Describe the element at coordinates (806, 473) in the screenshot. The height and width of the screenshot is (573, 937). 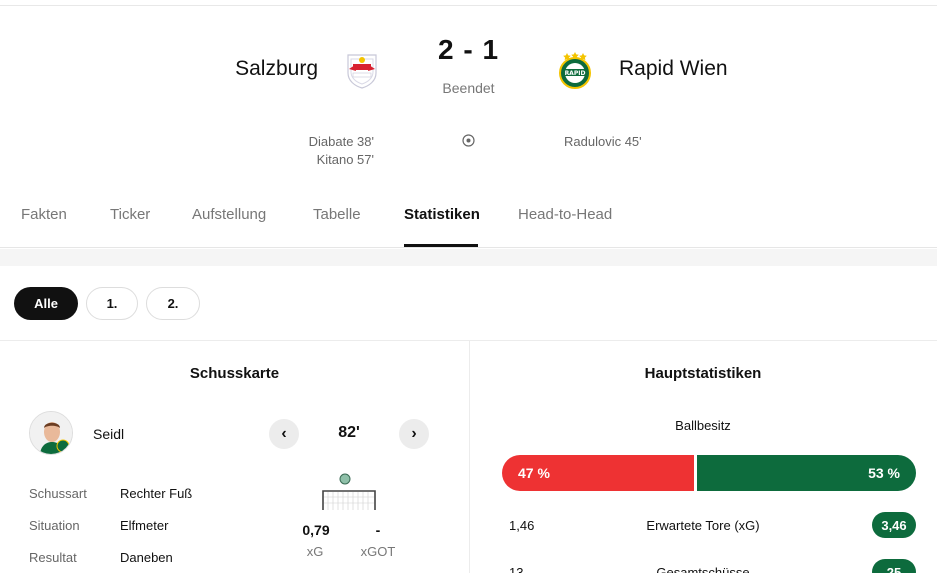
I see `possession-away-bar: 53 %` at that location.